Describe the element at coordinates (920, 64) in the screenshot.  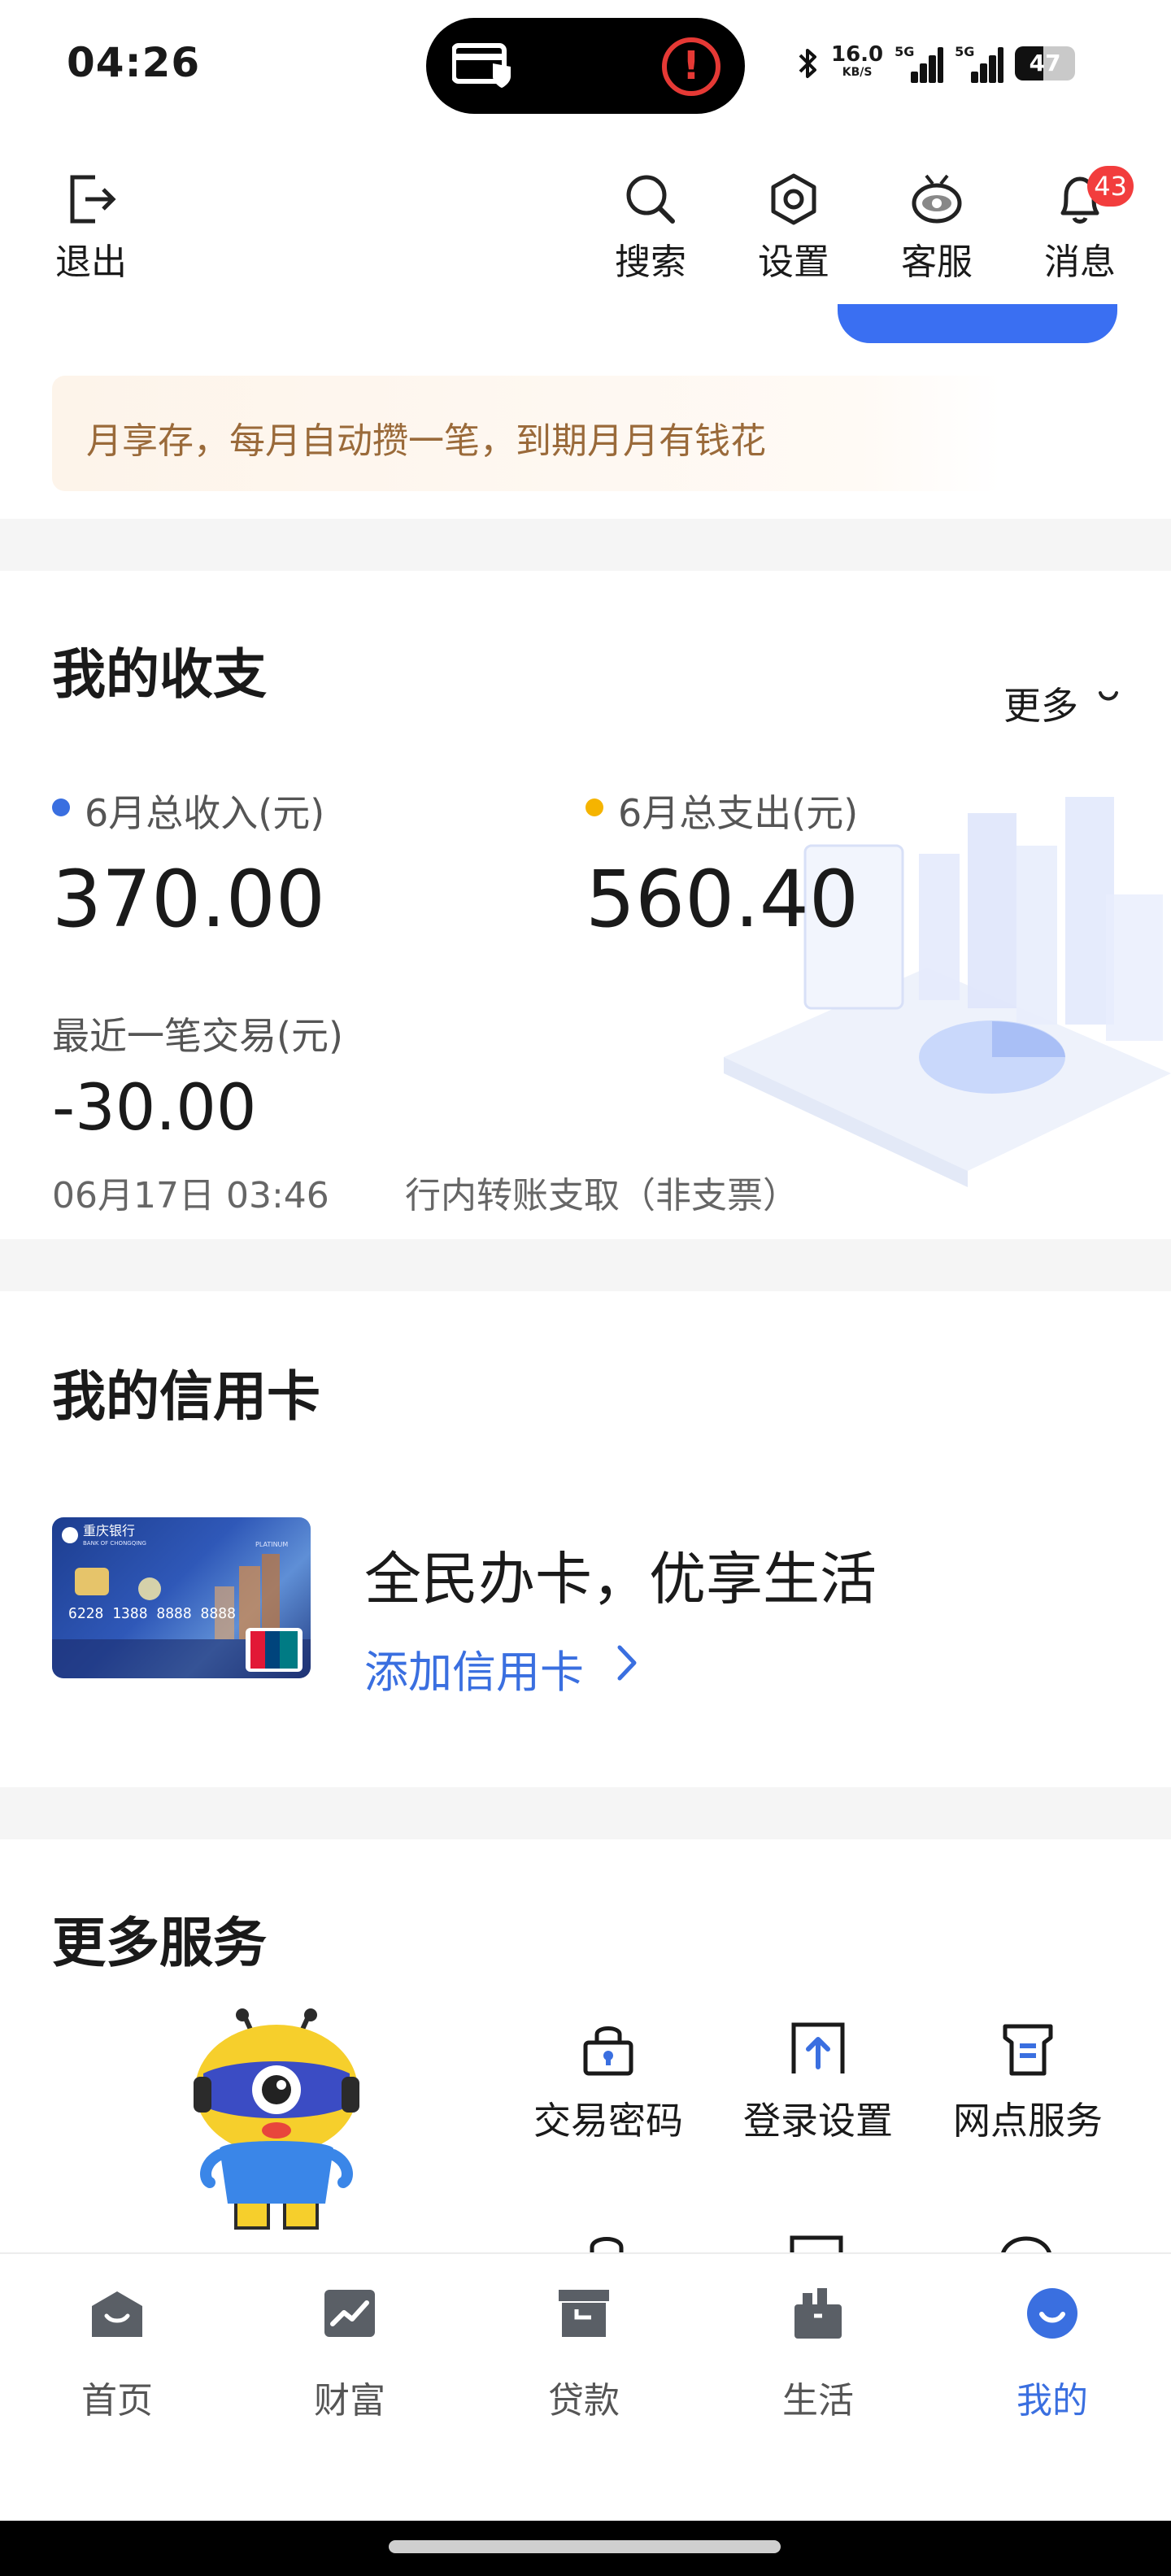
I see `signal-icon: 5G` at that location.